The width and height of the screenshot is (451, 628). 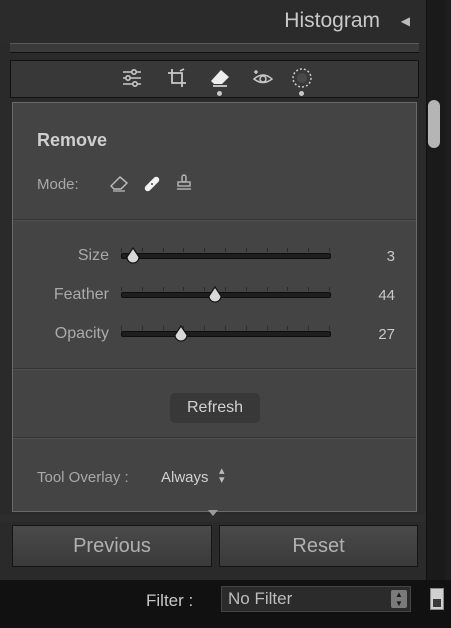 I want to click on tool-overlay-select: Always, so click(x=185, y=477).